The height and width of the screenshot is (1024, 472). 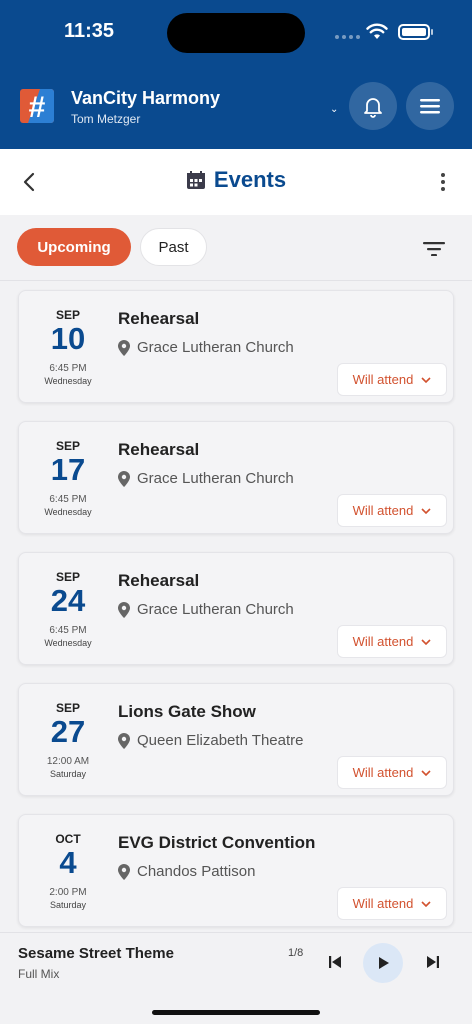 I want to click on event-title: Lions Gate Show, so click(x=187, y=711).